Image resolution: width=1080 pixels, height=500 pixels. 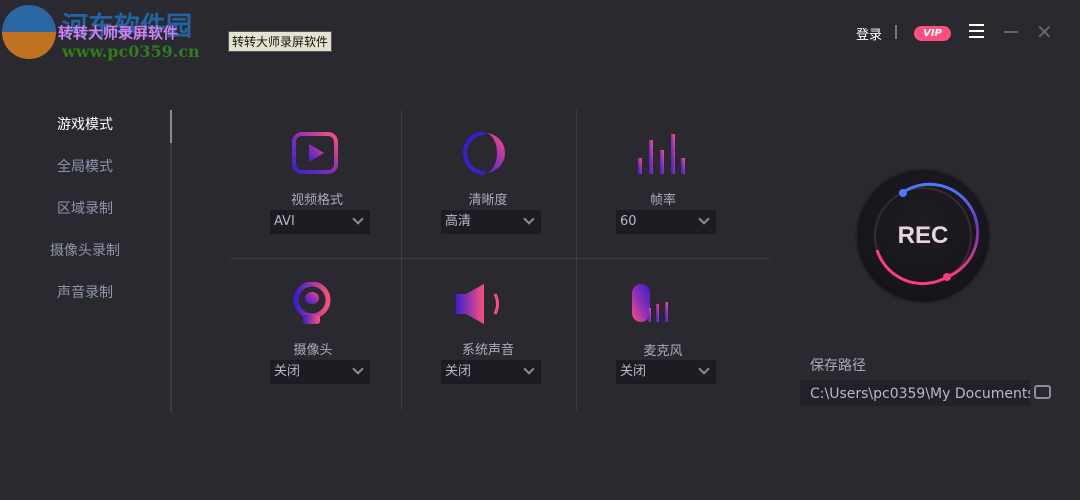 What do you see at coordinates (484, 153) in the screenshot?
I see `clarity-icon` at bounding box center [484, 153].